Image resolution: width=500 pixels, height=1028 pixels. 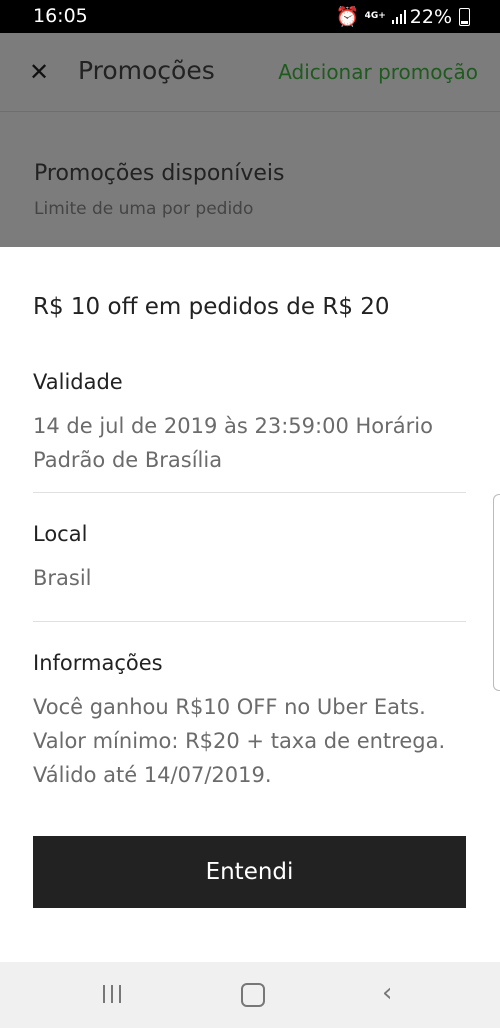 I want to click on system-navigation-bar: ‹, so click(x=250, y=995).